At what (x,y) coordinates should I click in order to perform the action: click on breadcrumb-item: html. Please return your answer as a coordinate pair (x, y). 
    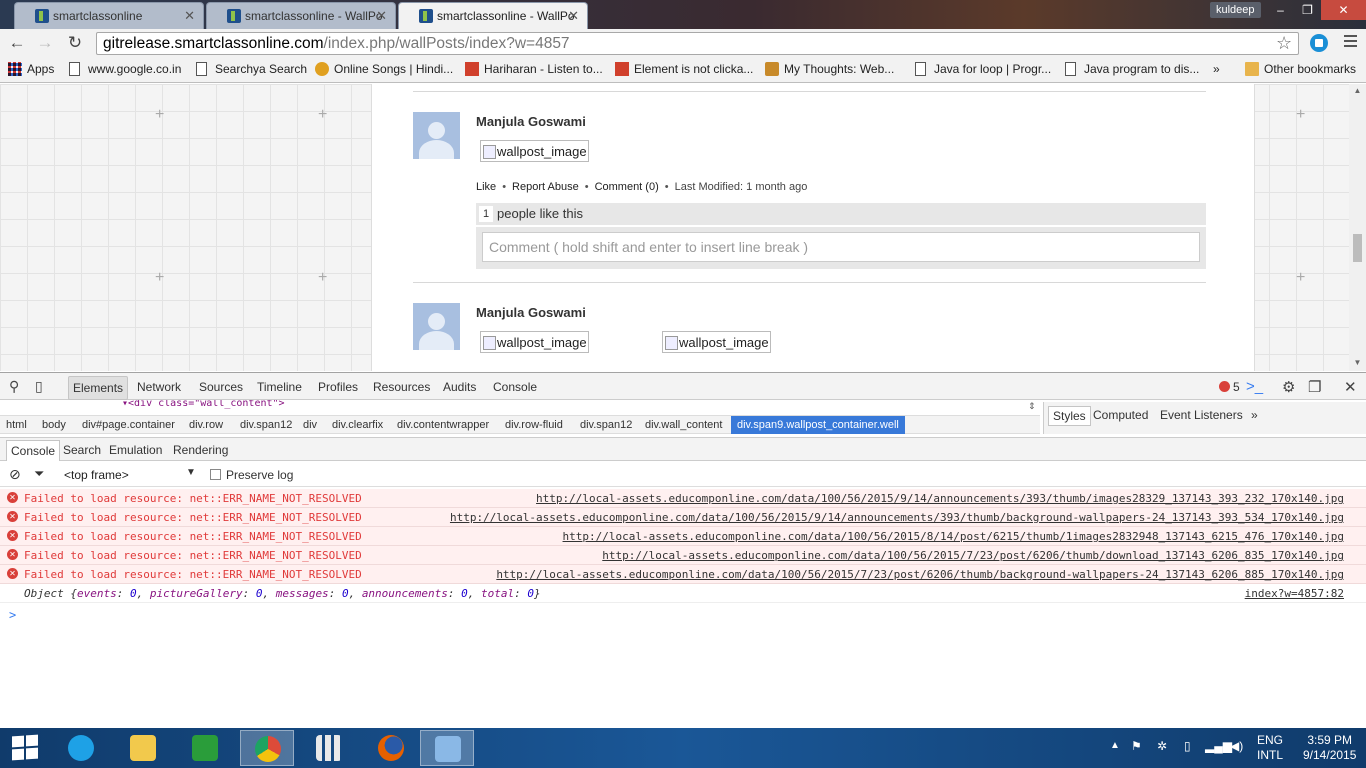
    Looking at the image, I should click on (16, 425).